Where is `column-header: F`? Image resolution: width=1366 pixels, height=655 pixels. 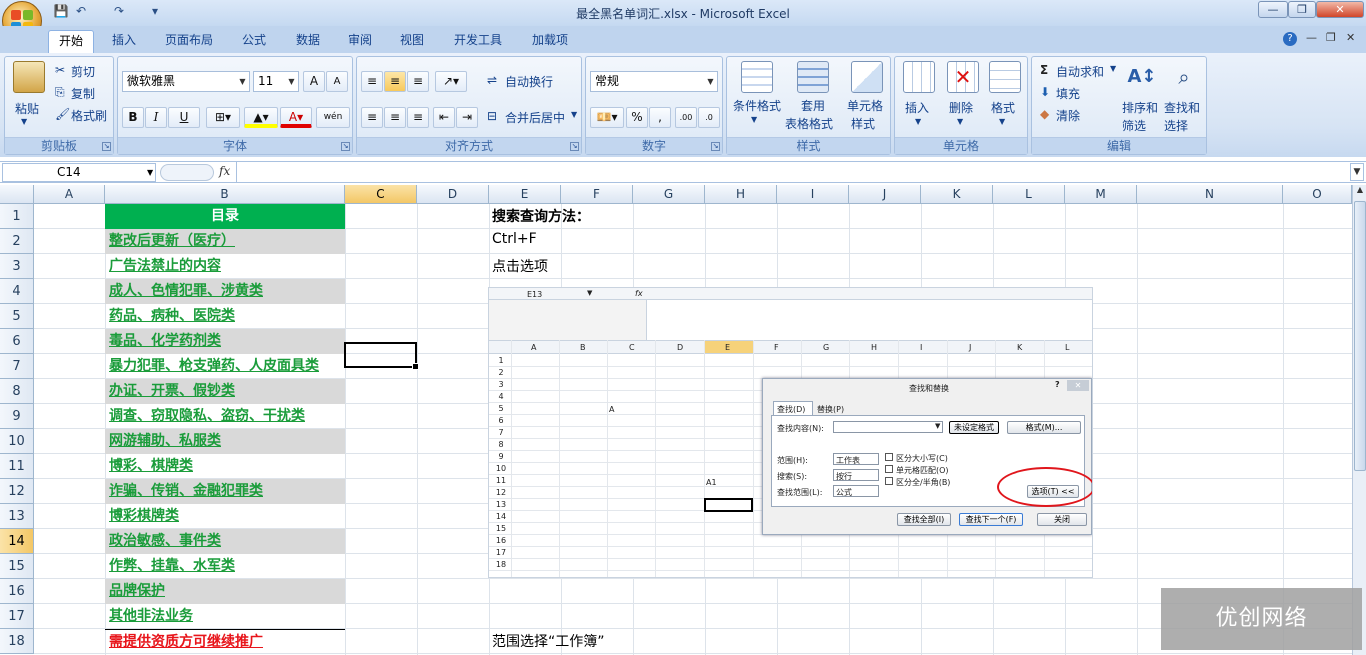 column-header: F is located at coordinates (597, 194).